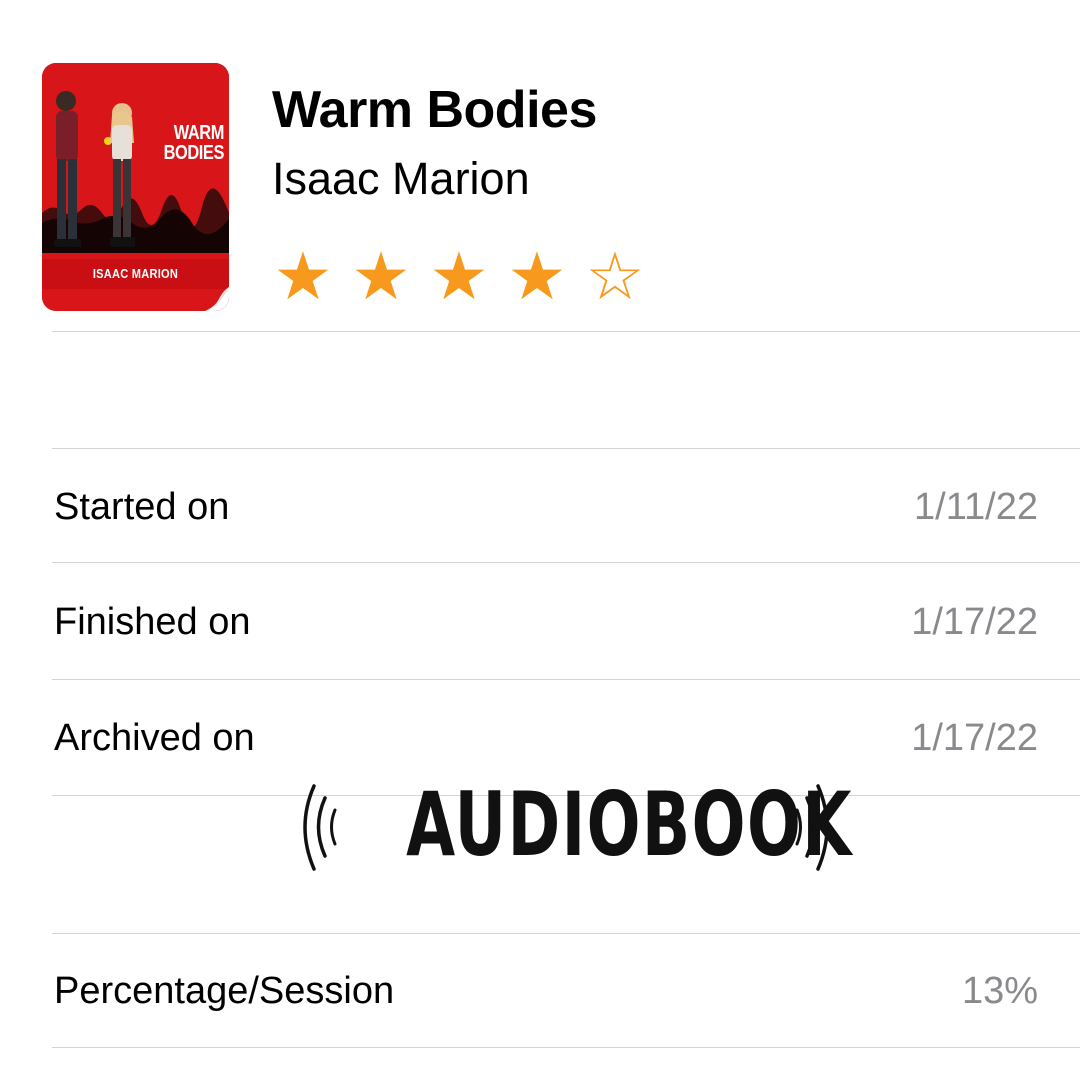 This screenshot has width=1080, height=1080. What do you see at coordinates (142, 507) in the screenshot?
I see `row-label: Started on` at bounding box center [142, 507].